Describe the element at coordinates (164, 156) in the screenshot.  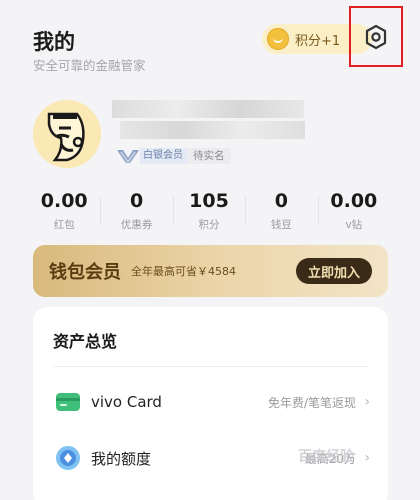
I see `vip-level-label: 白银会员` at that location.